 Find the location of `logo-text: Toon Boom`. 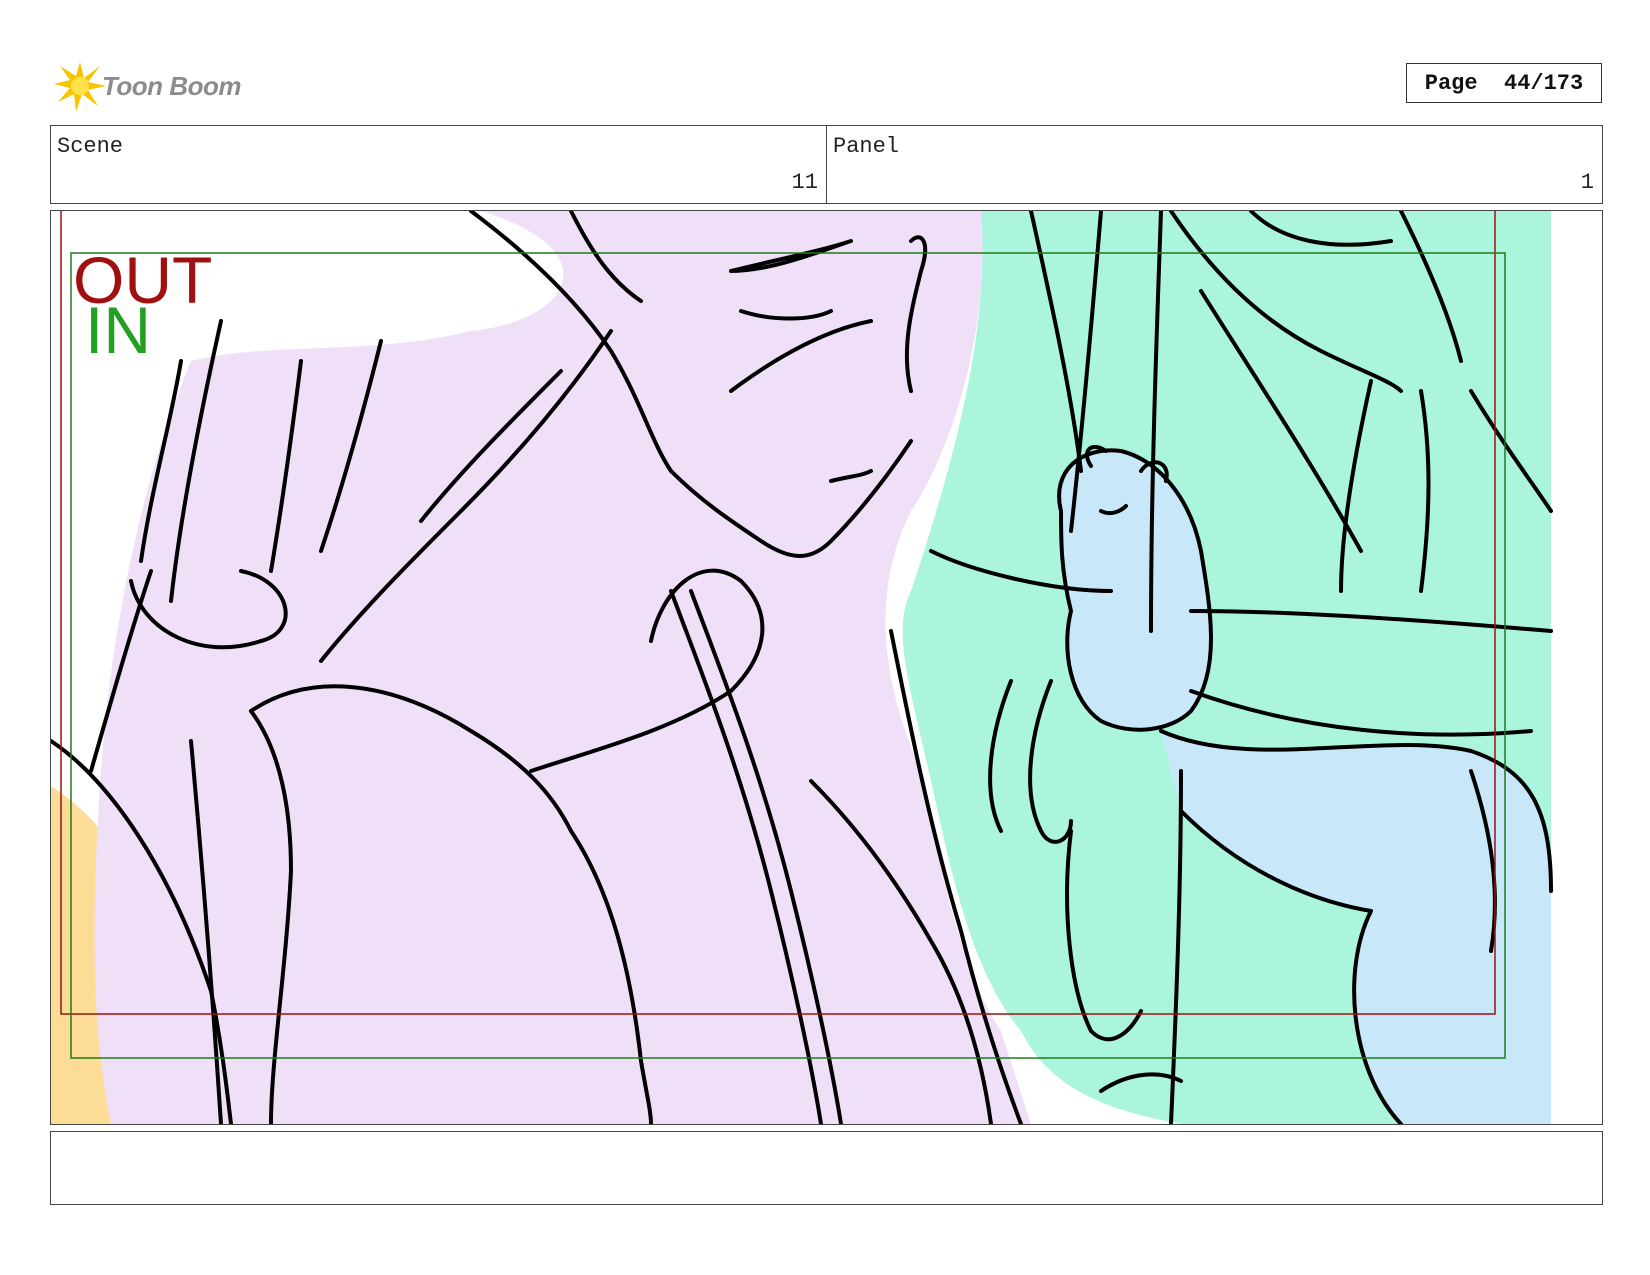

logo-text: Toon Boom is located at coordinates (171, 85).